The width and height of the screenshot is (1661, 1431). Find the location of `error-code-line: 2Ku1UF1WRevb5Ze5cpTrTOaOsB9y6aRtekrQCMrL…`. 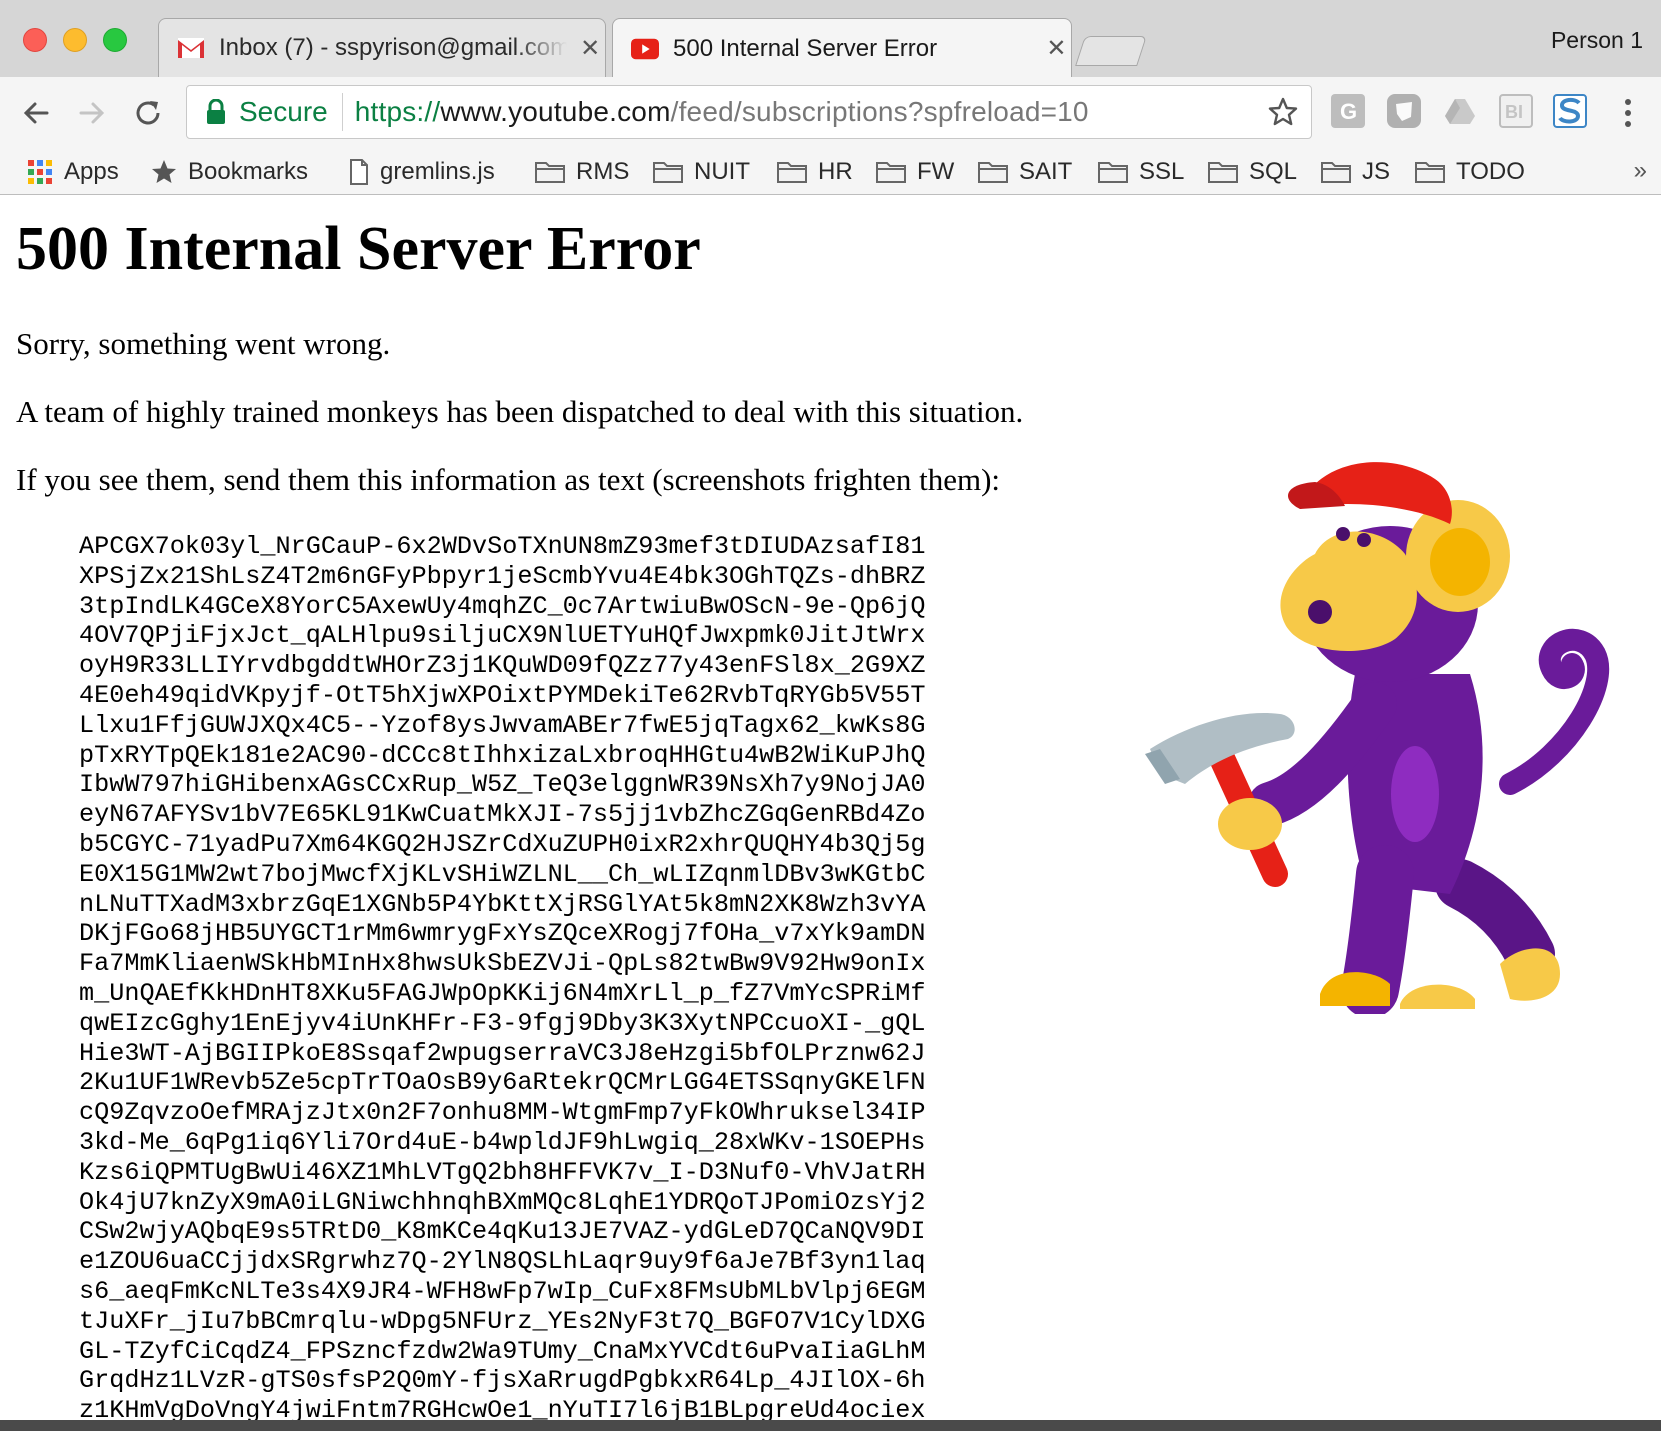

error-code-line: 2Ku1UF1WRevb5Ze5cpTrTOaOsB9y6aRtekrQCMrL… is located at coordinates (502, 1083).